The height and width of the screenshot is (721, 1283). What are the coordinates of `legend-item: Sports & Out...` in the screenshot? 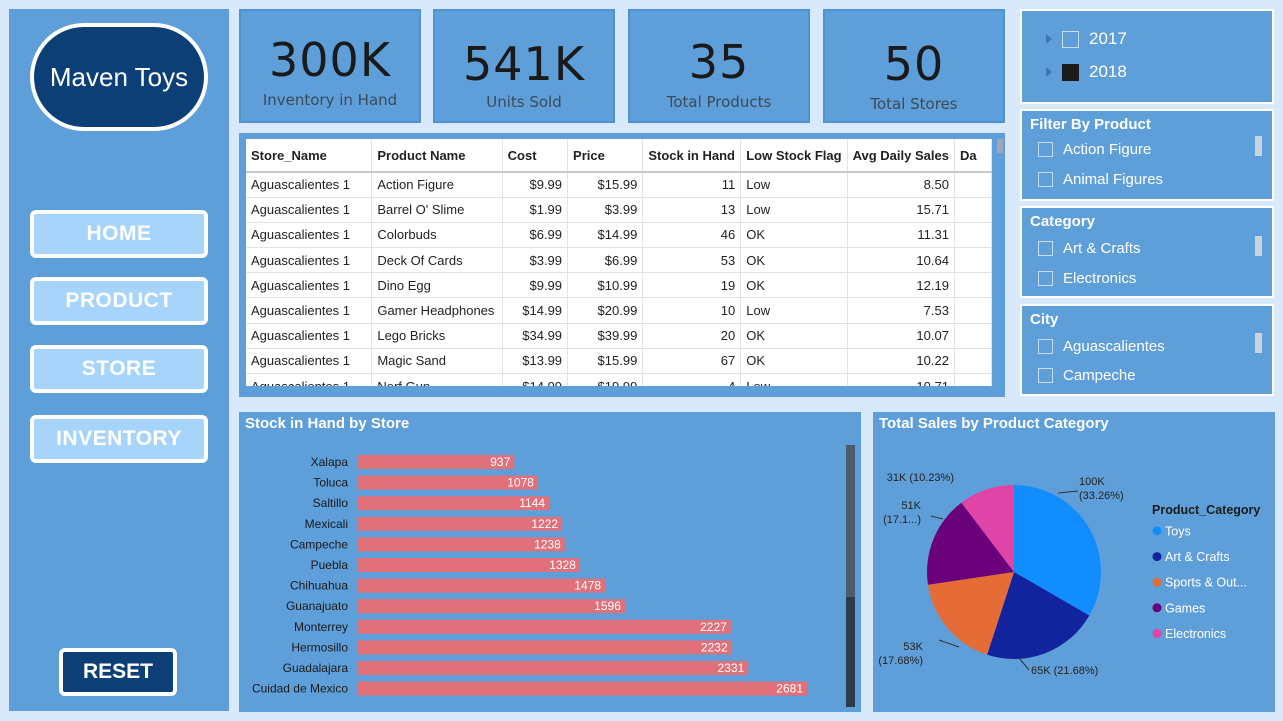 It's located at (1206, 583).